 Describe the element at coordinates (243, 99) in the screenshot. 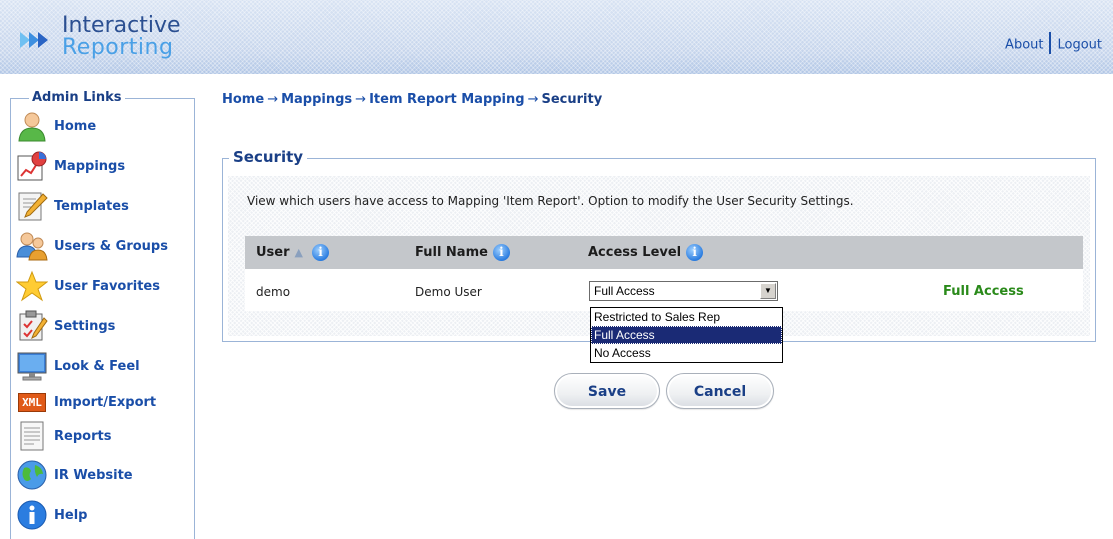

I see `breadcrumb-home: Home` at that location.